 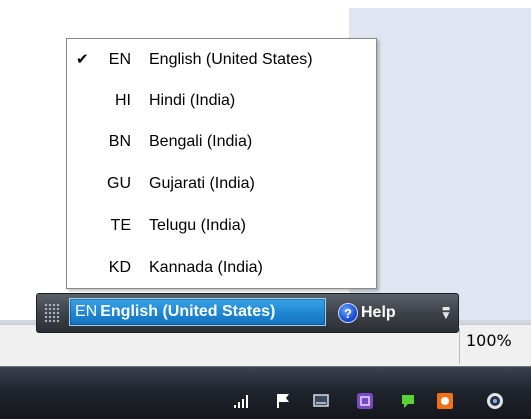 I want to click on language-code: TE, so click(x=120, y=225).